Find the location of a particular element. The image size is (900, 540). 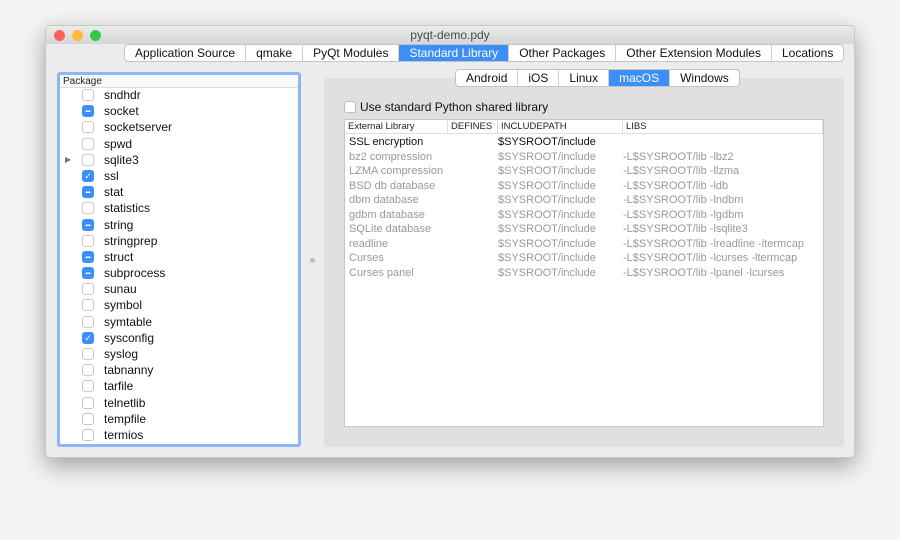

table-row: SSL encryption $SYSROOT/include is located at coordinates (584, 142).